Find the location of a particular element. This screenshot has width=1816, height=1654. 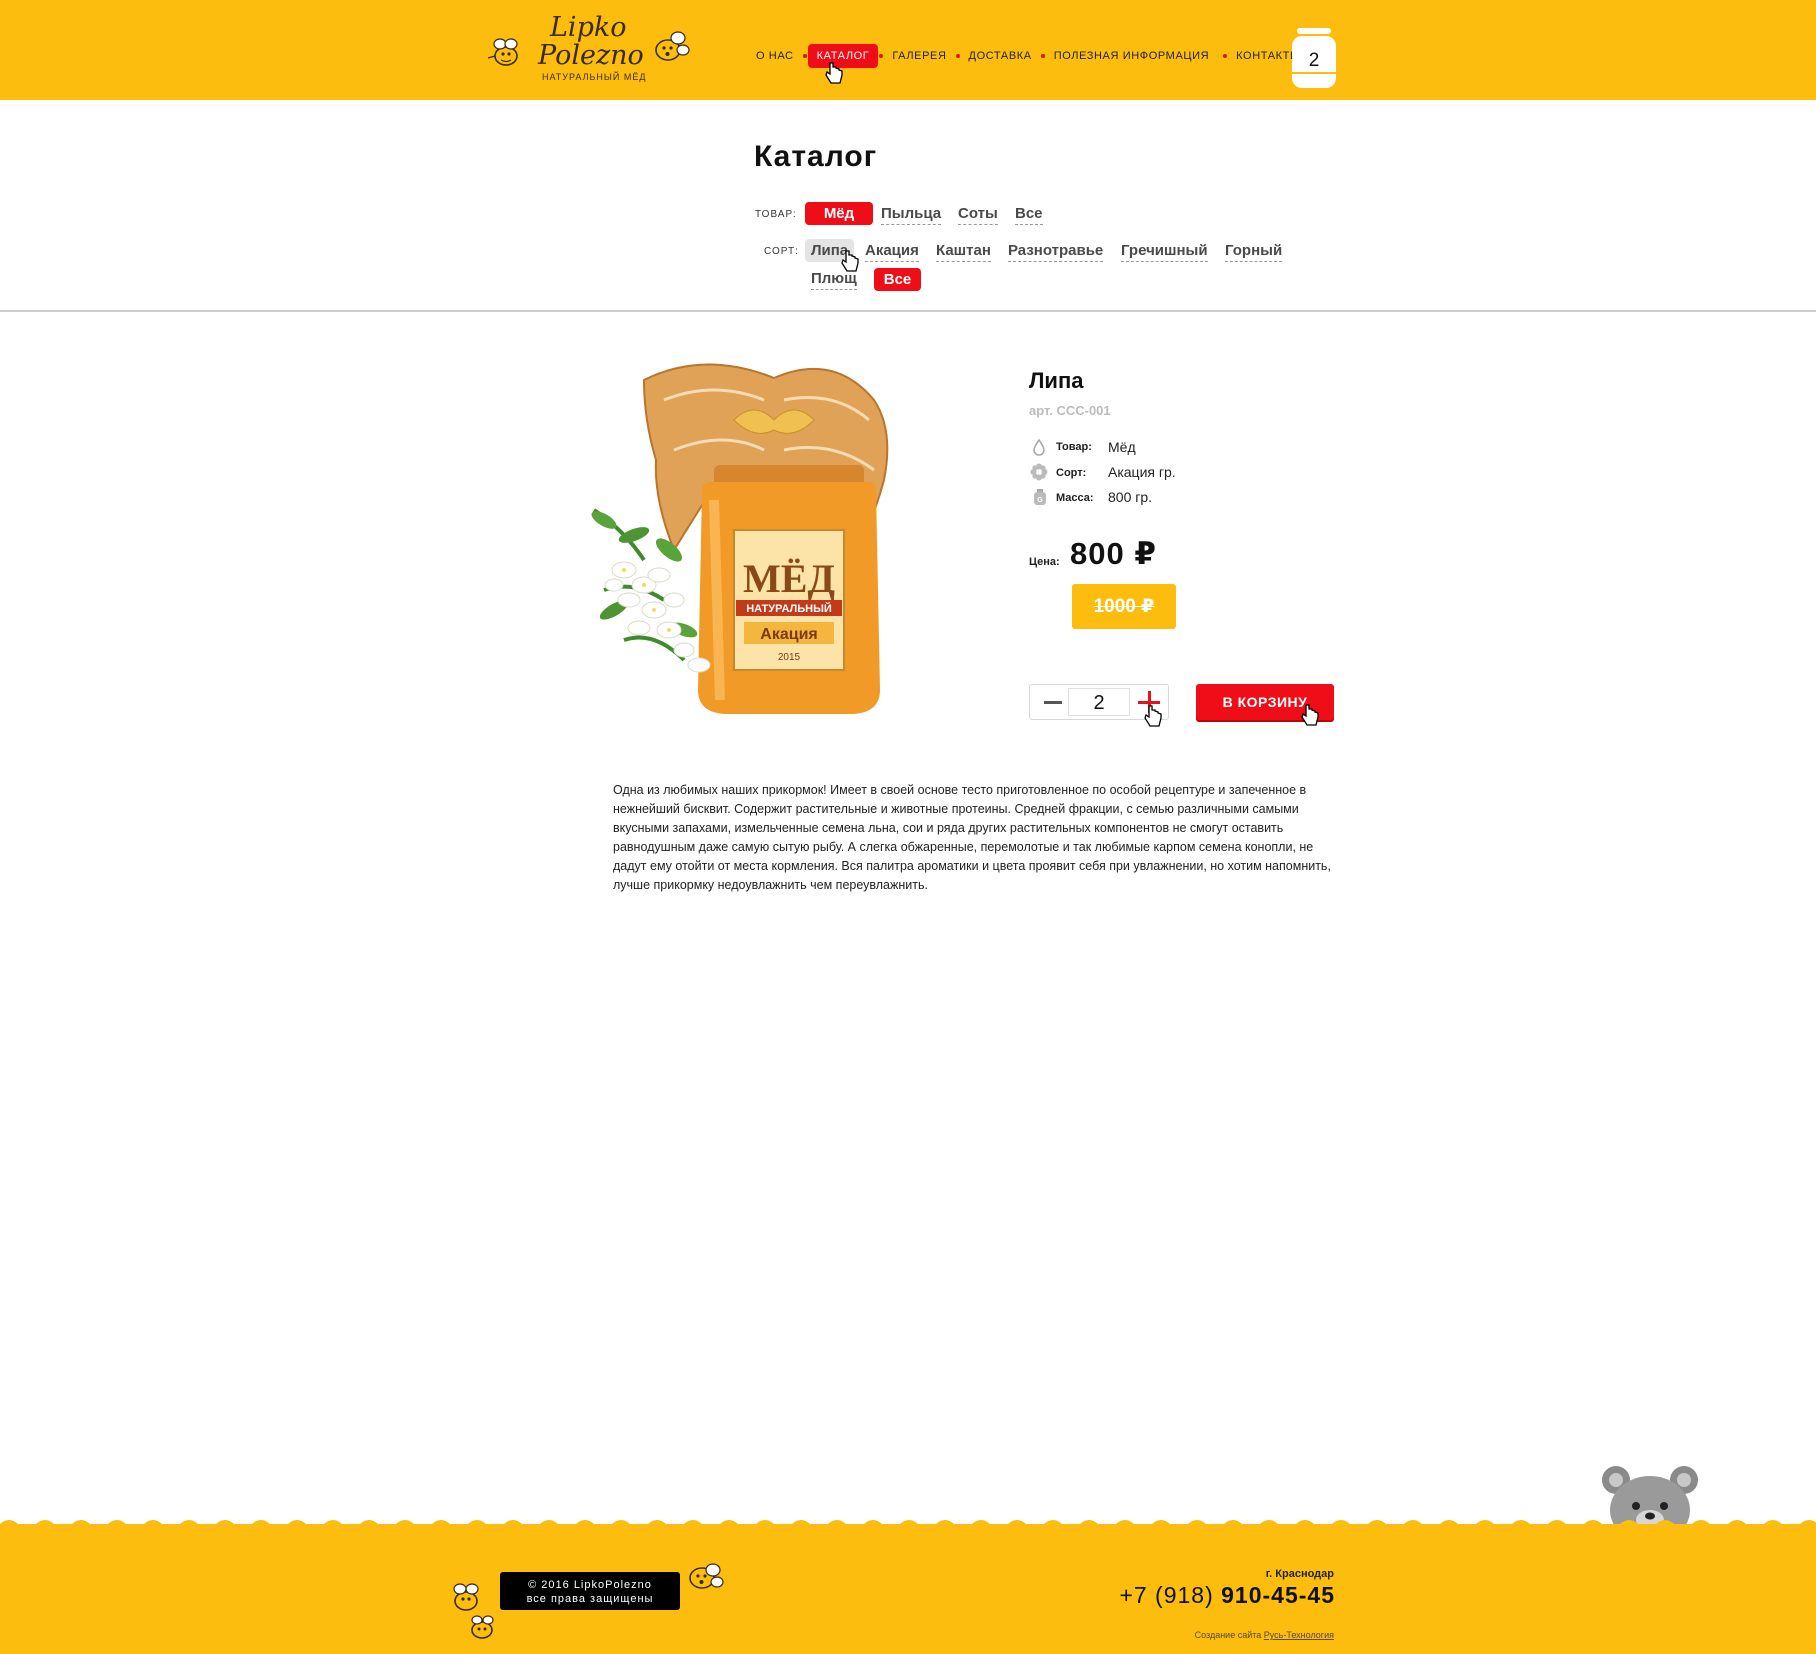

filter-sort-buckwheat: Гречишный is located at coordinates (1164, 252).